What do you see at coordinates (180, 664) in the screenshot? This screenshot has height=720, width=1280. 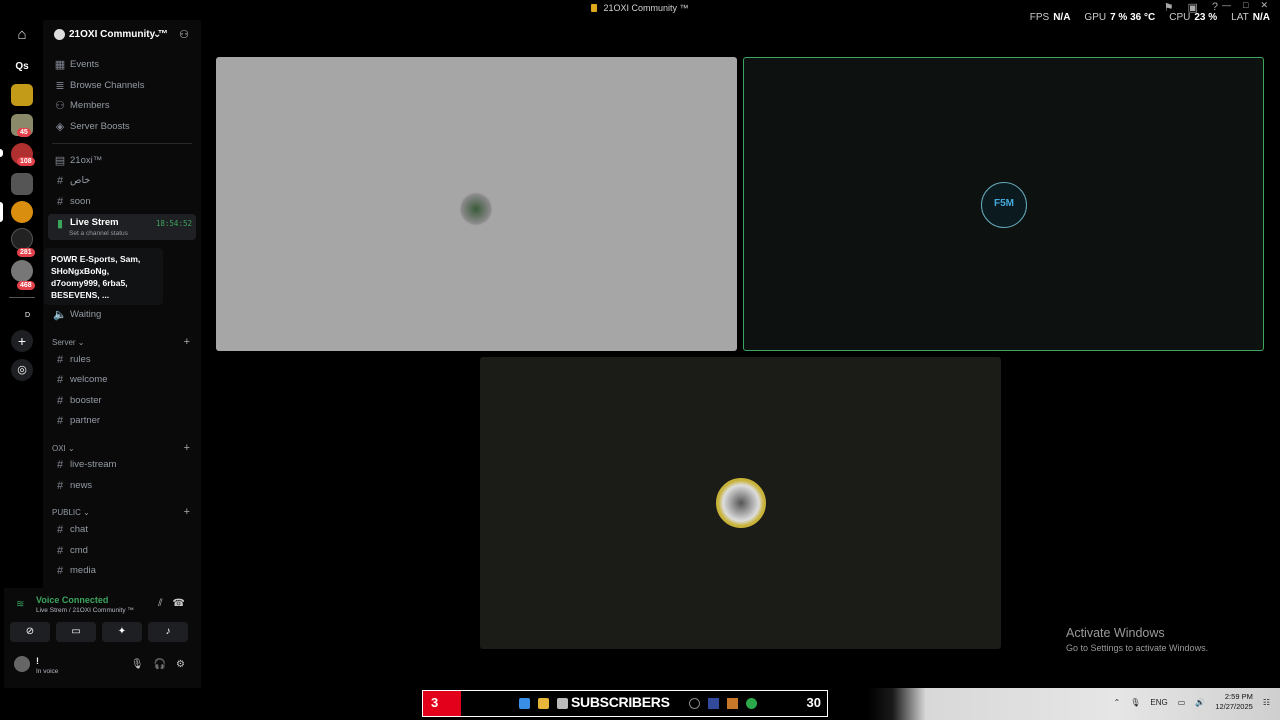 I see `settings-icon: ⚙` at bounding box center [180, 664].